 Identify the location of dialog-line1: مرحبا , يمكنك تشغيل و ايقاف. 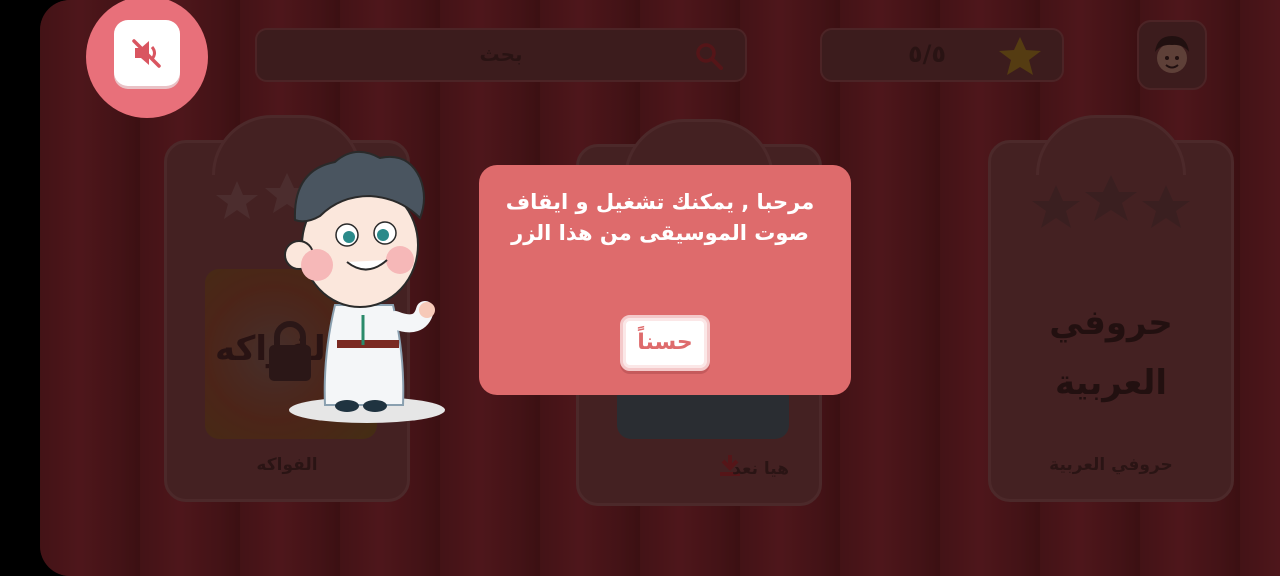
(660, 202).